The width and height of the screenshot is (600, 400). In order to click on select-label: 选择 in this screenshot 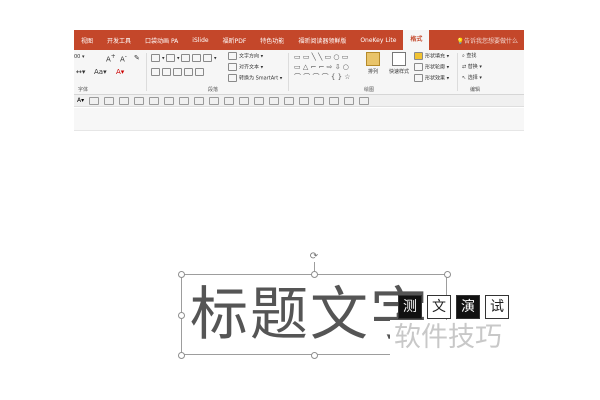, I will do `click(472, 78)`.